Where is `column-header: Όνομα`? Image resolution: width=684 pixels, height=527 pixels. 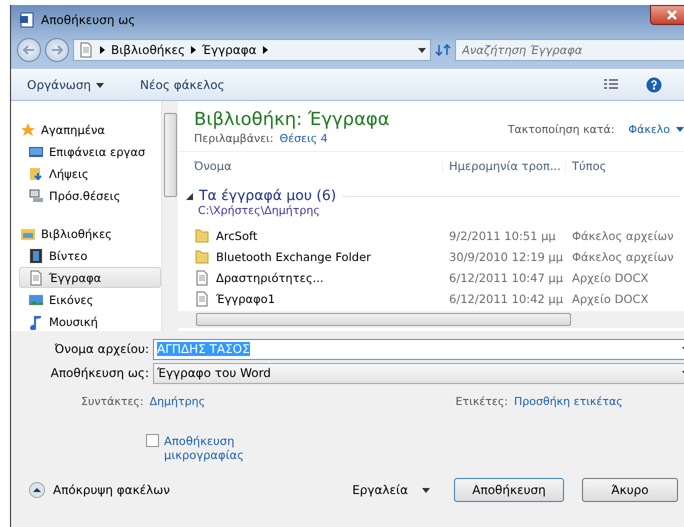
column-header: Όνομα is located at coordinates (310, 166).